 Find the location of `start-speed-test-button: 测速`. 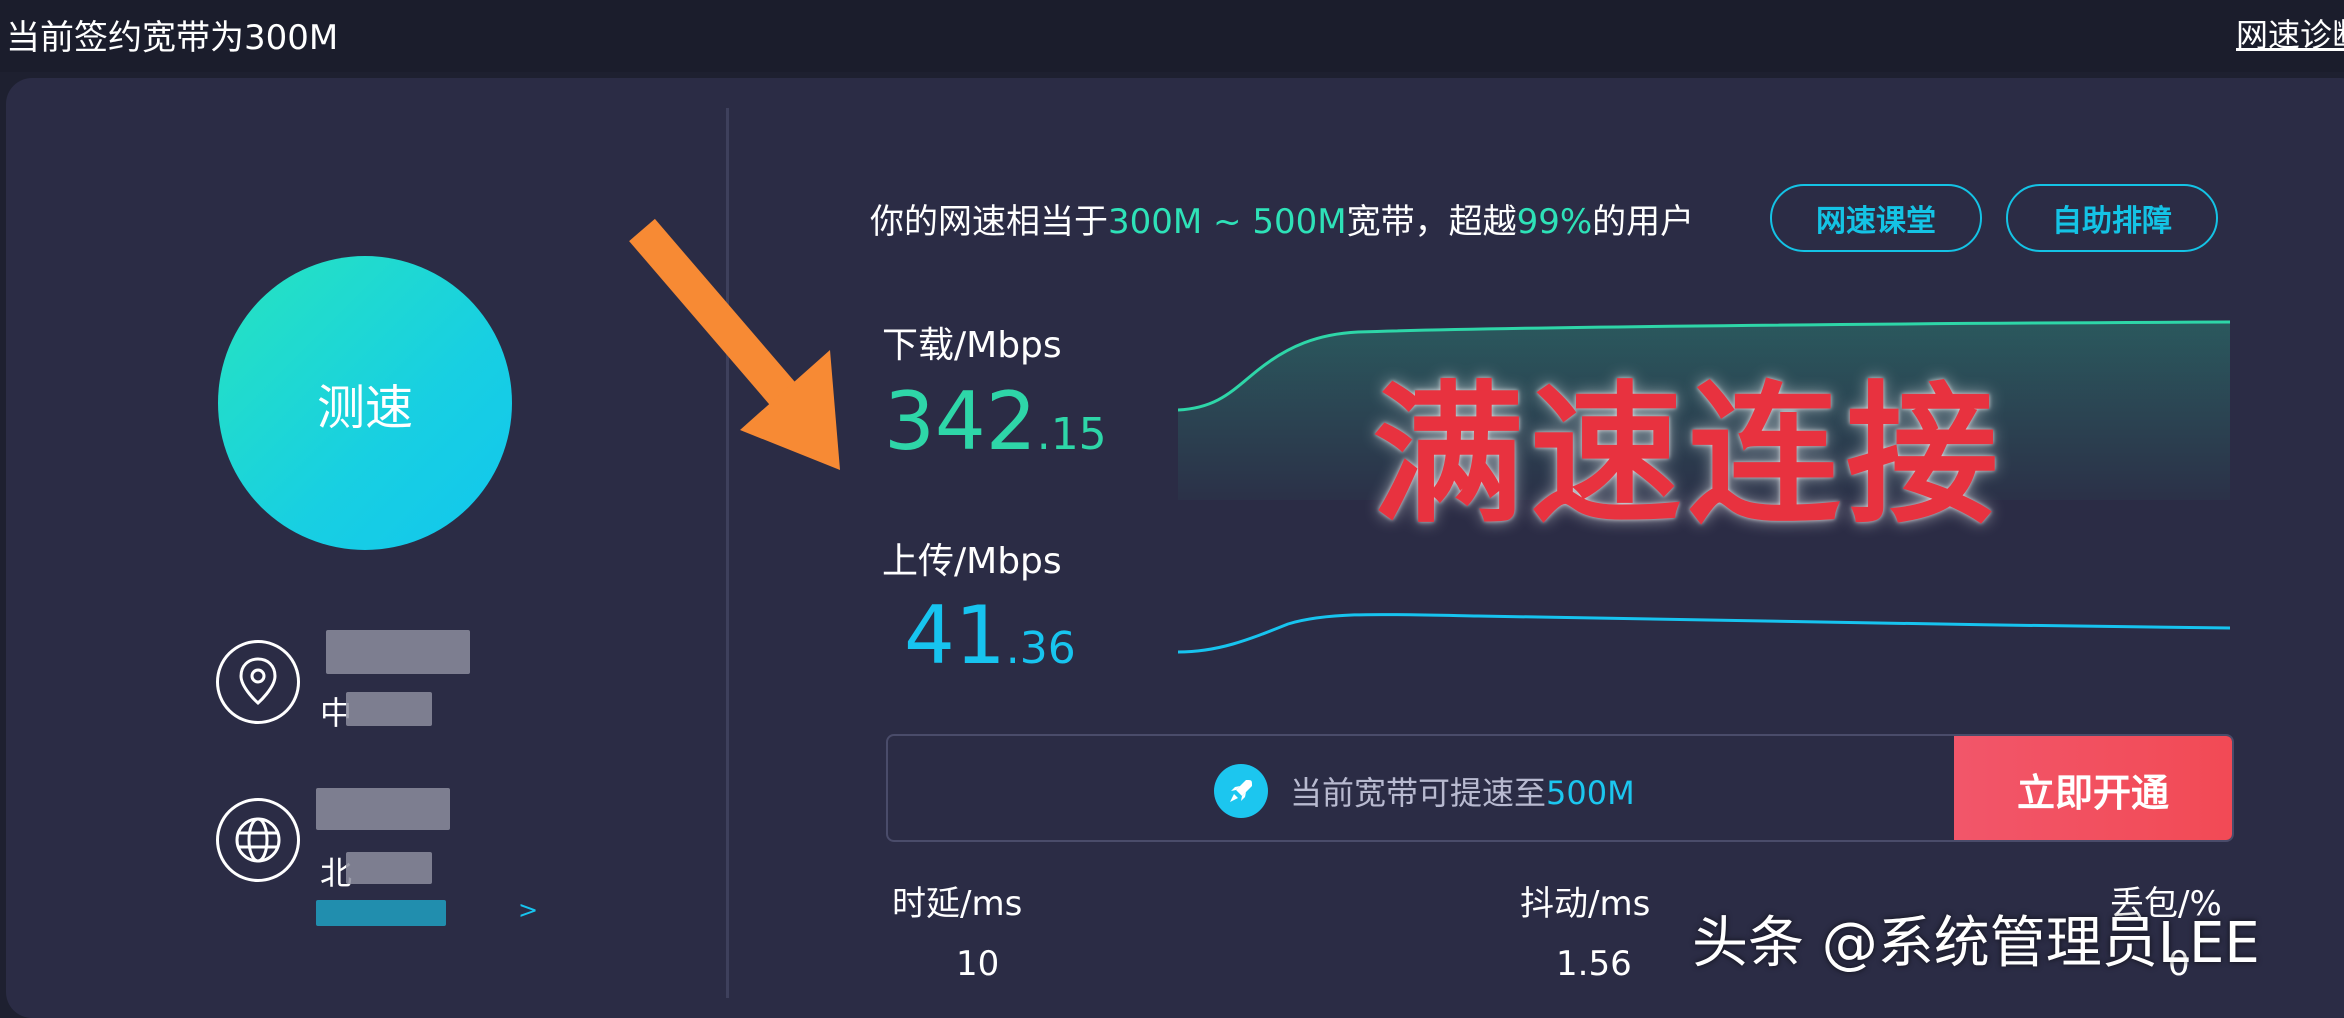

start-speed-test-button: 测速 is located at coordinates (365, 403).